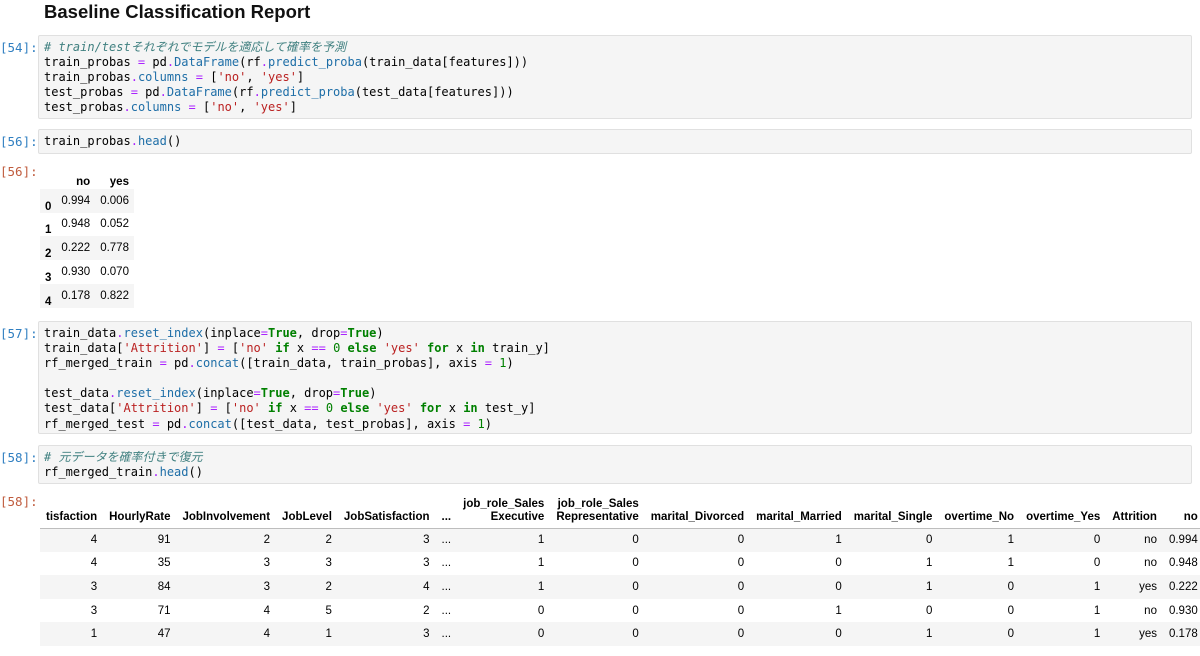 The width and height of the screenshot is (1200, 656). I want to click on table-header: overtime_Yes, so click(1063, 510).